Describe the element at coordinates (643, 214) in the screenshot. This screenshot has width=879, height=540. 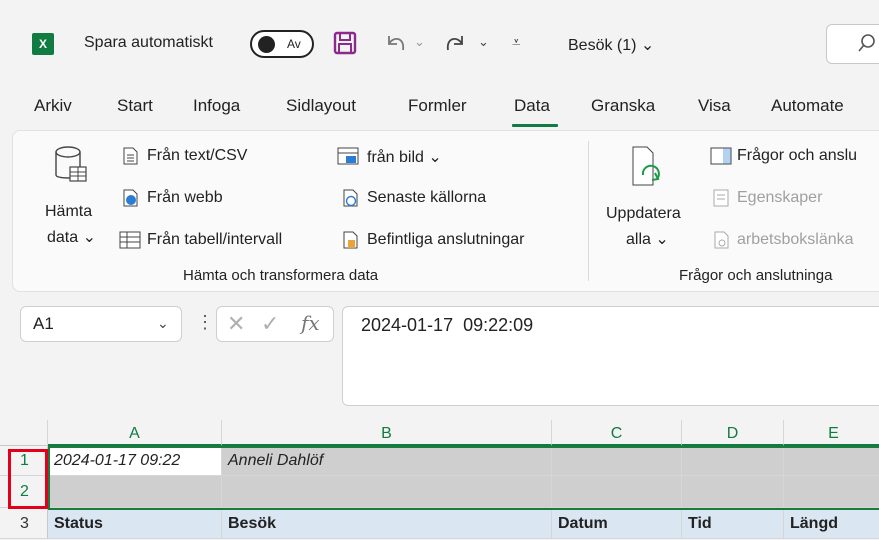
I see `refresh-all-label: Uppdatera` at that location.